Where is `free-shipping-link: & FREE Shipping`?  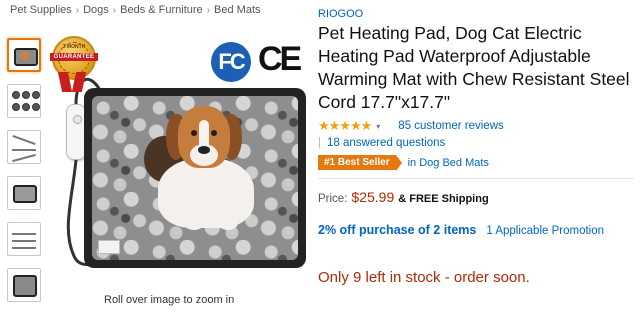 free-shipping-link: & FREE Shipping is located at coordinates (443, 199).